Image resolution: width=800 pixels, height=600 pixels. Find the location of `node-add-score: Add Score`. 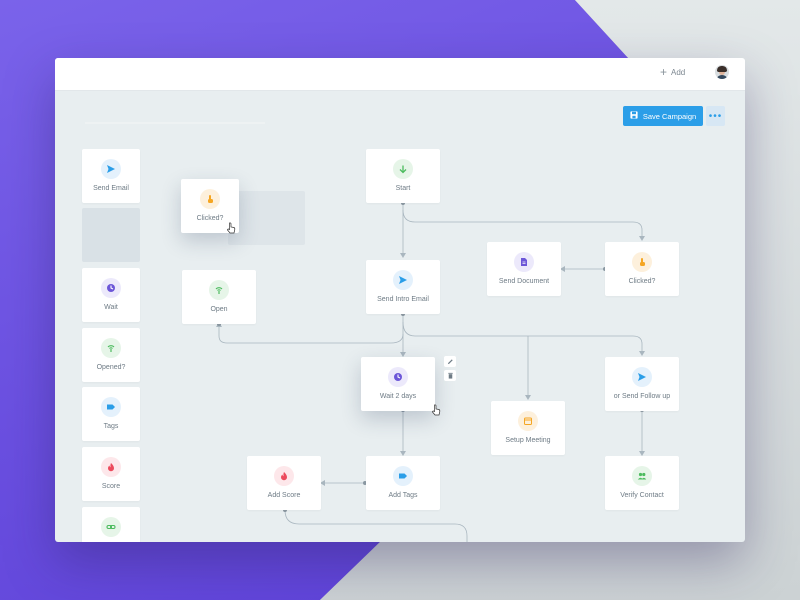

node-add-score: Add Score is located at coordinates (284, 483).